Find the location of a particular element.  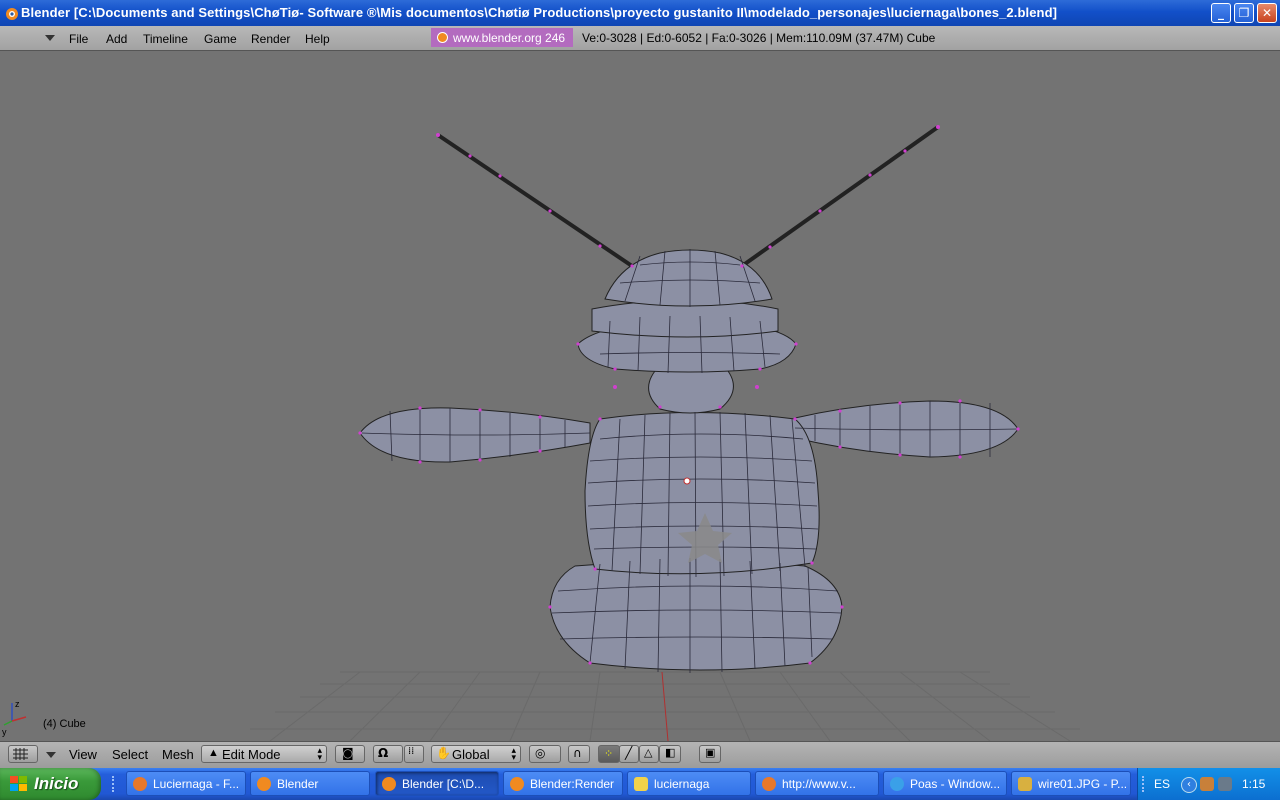

face-select-icon: △ is located at coordinates (648, 752).